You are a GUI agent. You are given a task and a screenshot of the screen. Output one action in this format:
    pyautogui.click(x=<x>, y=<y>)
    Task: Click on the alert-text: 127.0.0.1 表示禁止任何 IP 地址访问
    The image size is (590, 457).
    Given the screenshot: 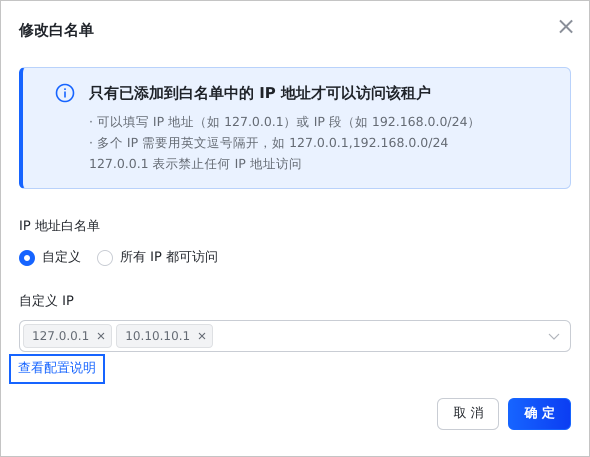 What is the action you would take?
    pyautogui.click(x=196, y=163)
    